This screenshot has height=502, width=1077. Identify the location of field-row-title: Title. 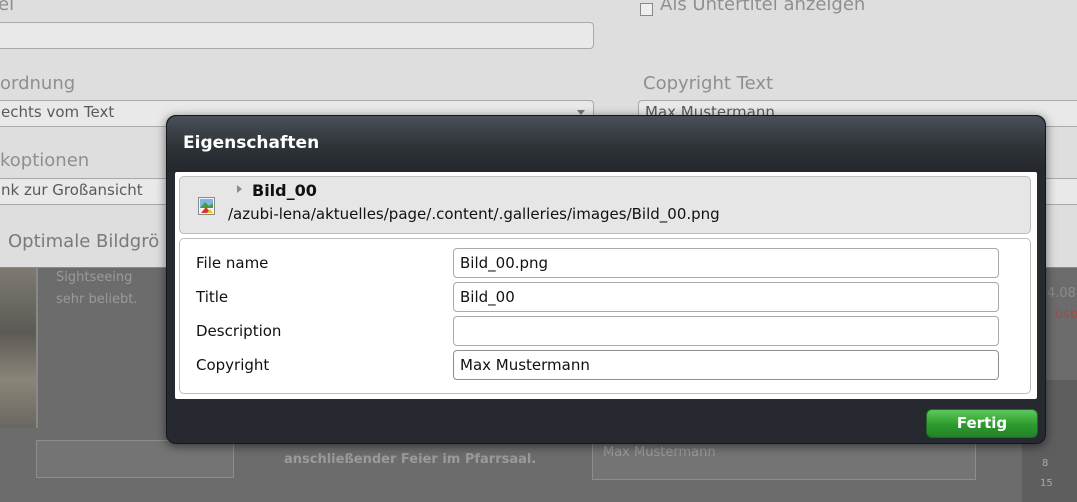
(605, 297).